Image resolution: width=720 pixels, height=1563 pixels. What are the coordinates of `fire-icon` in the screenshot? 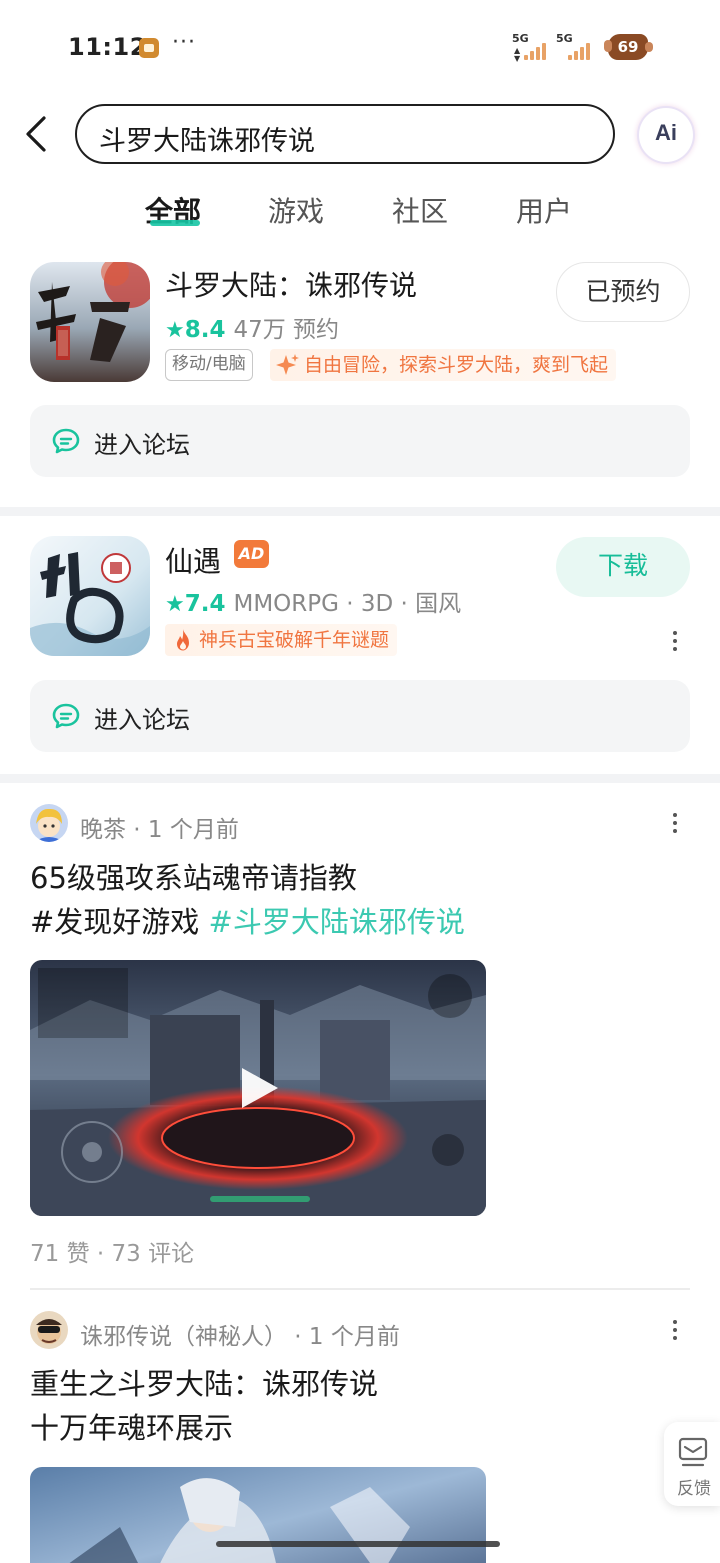 It's located at (183, 640).